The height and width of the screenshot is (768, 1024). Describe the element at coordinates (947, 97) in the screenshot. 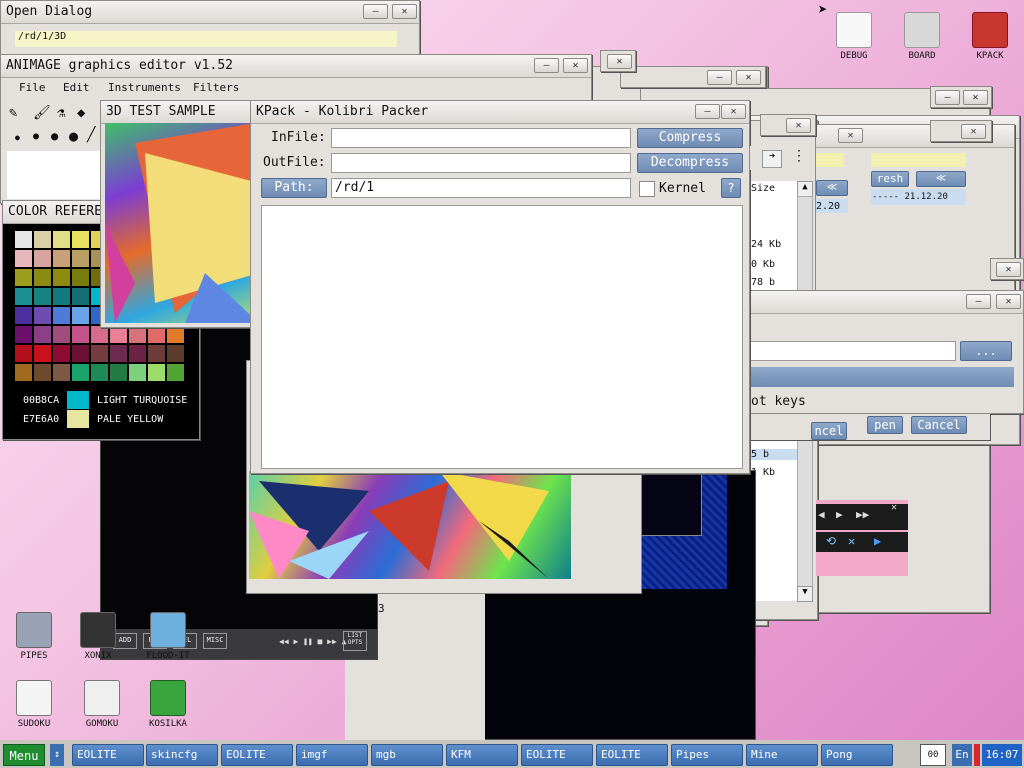

I see `right-window-2-min-button: —` at that location.